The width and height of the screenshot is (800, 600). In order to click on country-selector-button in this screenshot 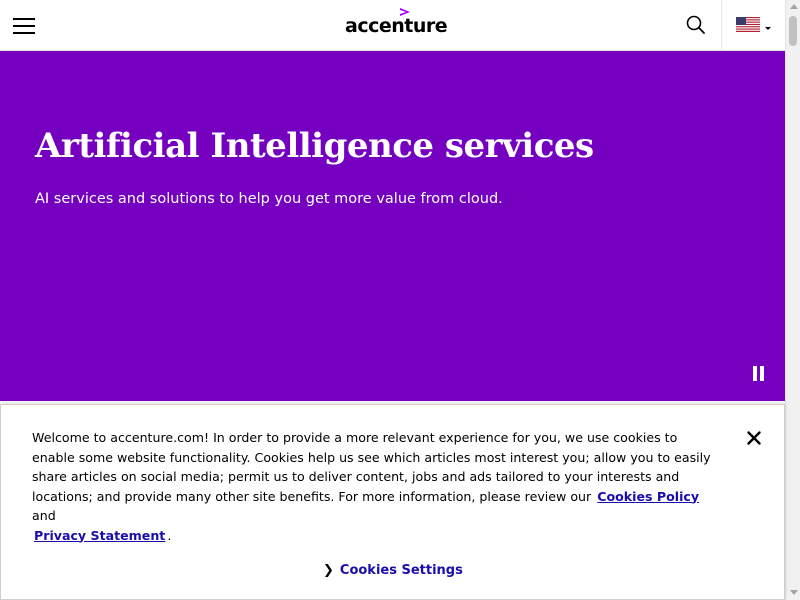, I will do `click(754, 25)`.